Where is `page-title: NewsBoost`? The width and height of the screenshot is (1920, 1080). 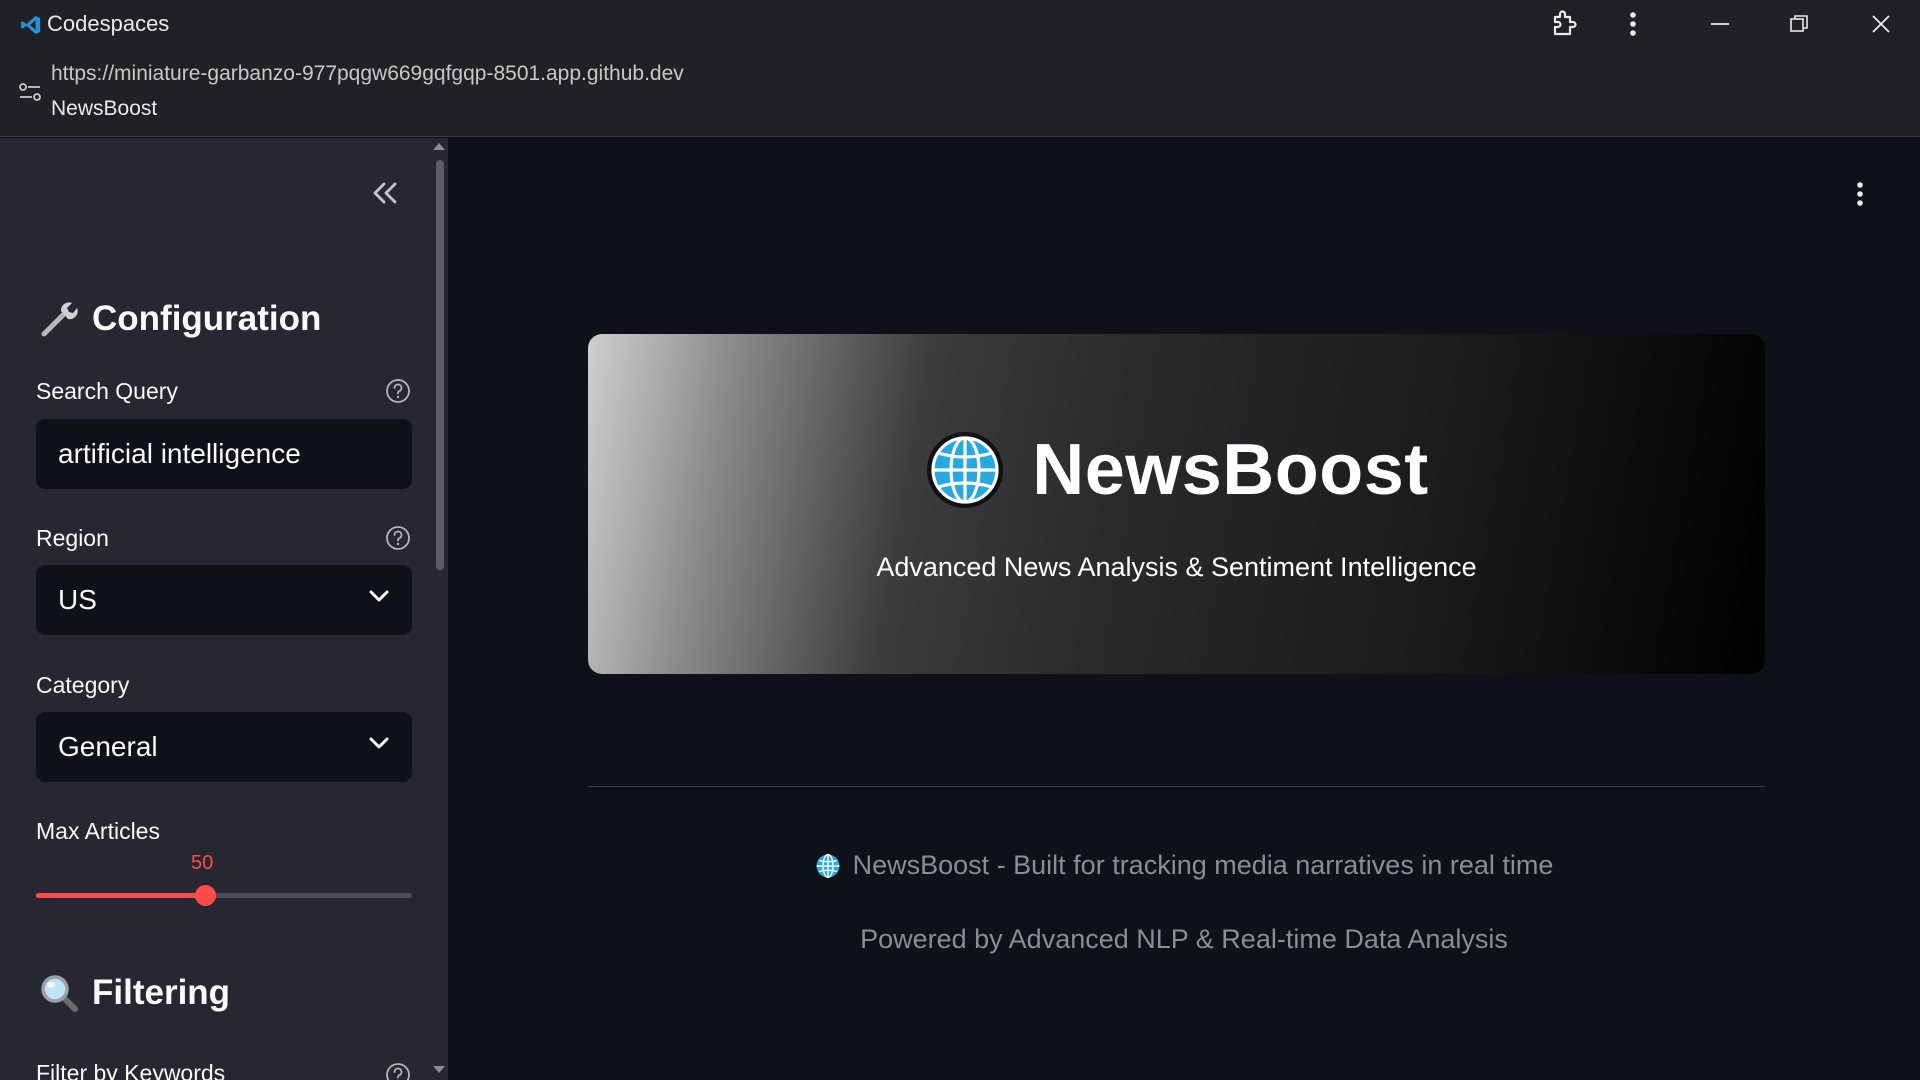
page-title: NewsBoost is located at coordinates (104, 108).